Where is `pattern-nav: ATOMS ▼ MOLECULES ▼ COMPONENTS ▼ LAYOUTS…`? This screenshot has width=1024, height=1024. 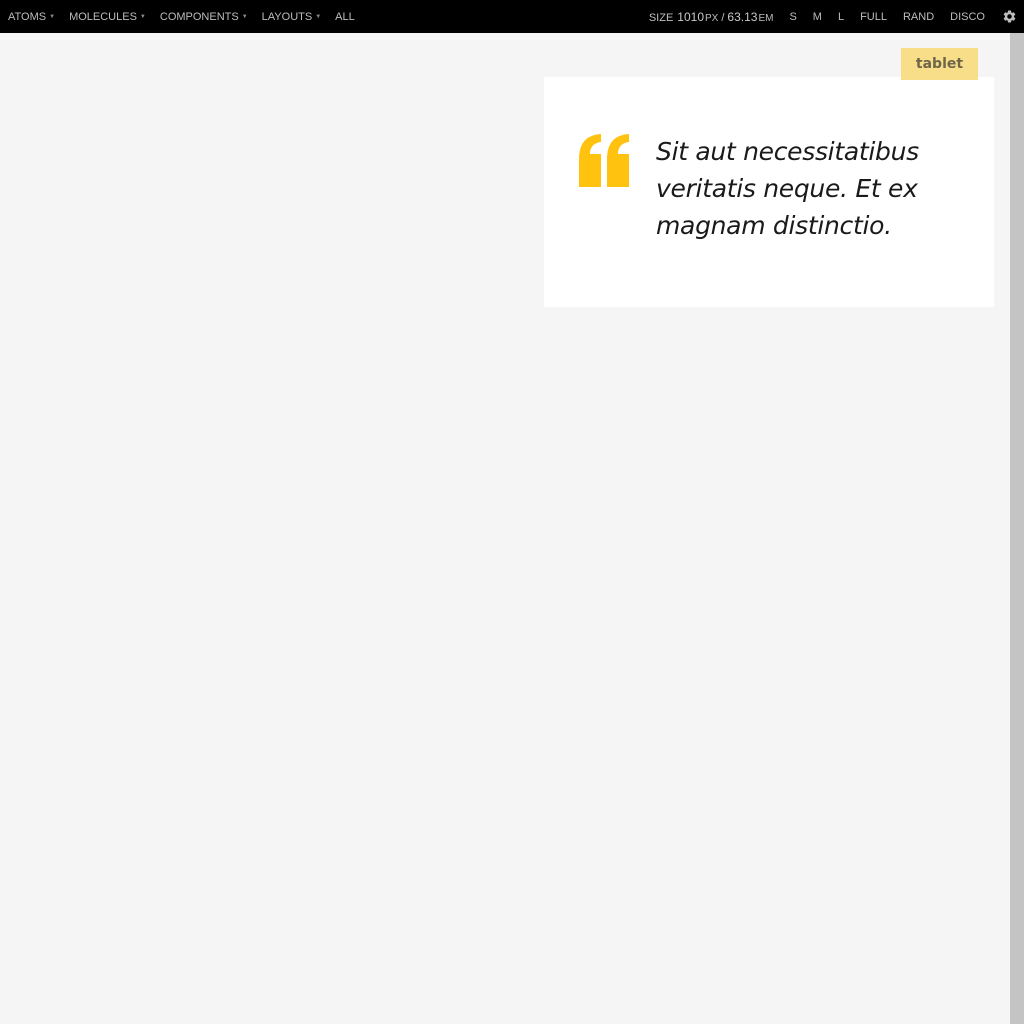
pattern-nav: ATOMS ▼ MOLECULES ▼ COMPONENTS ▼ LAYOUTS… is located at coordinates (188, 16).